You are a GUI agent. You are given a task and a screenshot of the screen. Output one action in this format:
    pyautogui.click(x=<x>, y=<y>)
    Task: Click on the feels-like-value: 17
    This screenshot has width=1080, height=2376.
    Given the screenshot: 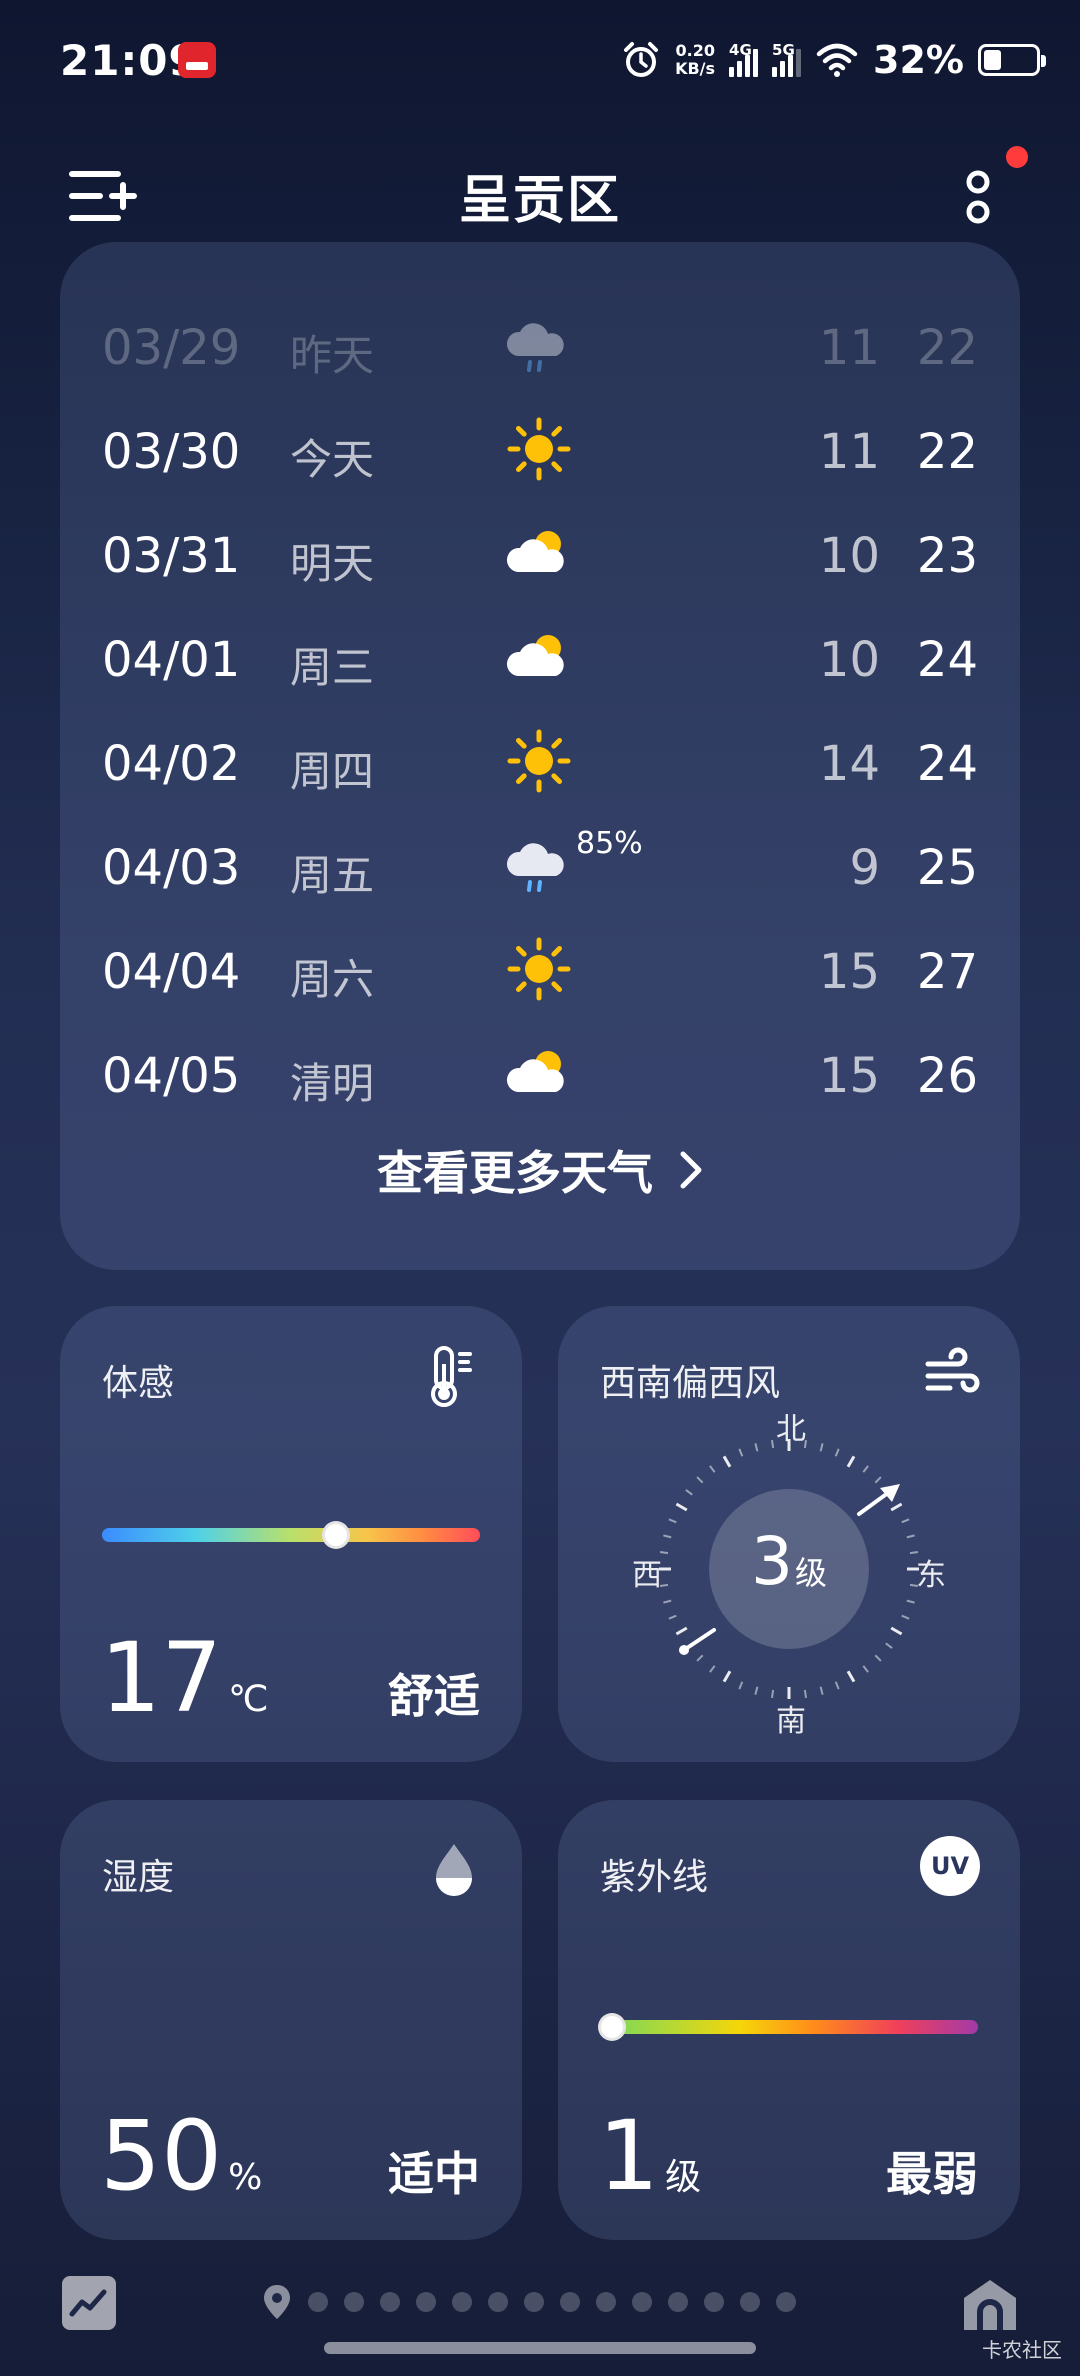 What is the action you would take?
    pyautogui.click(x=161, y=1678)
    